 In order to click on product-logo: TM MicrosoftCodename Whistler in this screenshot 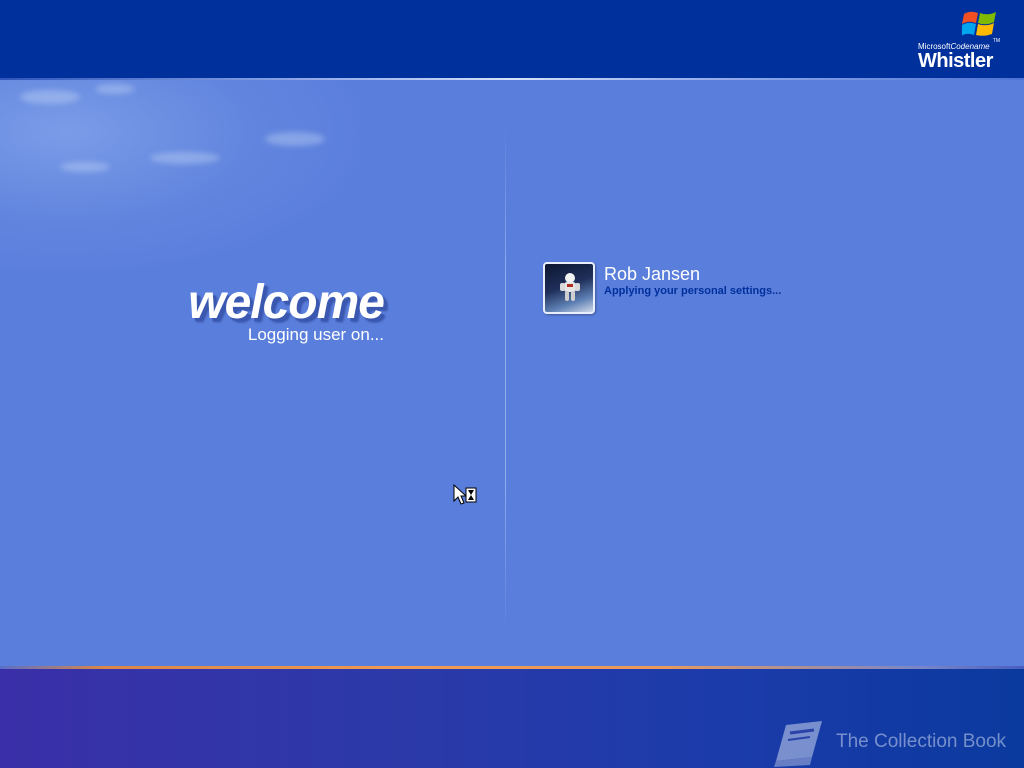, I will do `click(960, 40)`.